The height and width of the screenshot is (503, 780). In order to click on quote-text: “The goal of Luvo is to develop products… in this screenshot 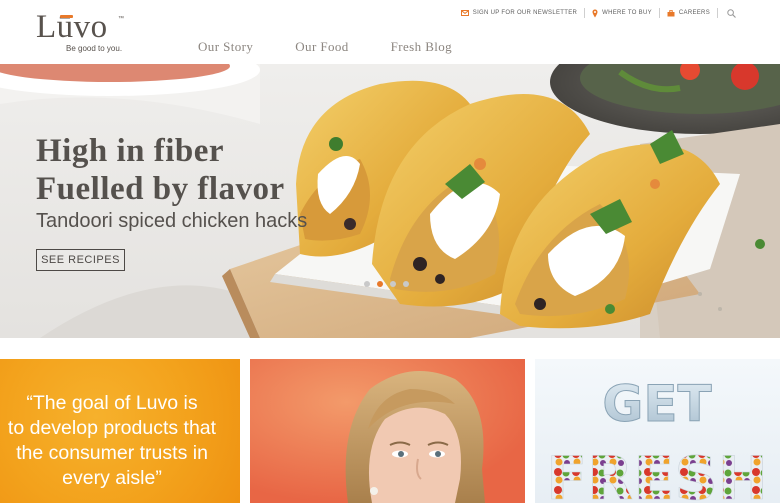, I will do `click(115, 441)`.